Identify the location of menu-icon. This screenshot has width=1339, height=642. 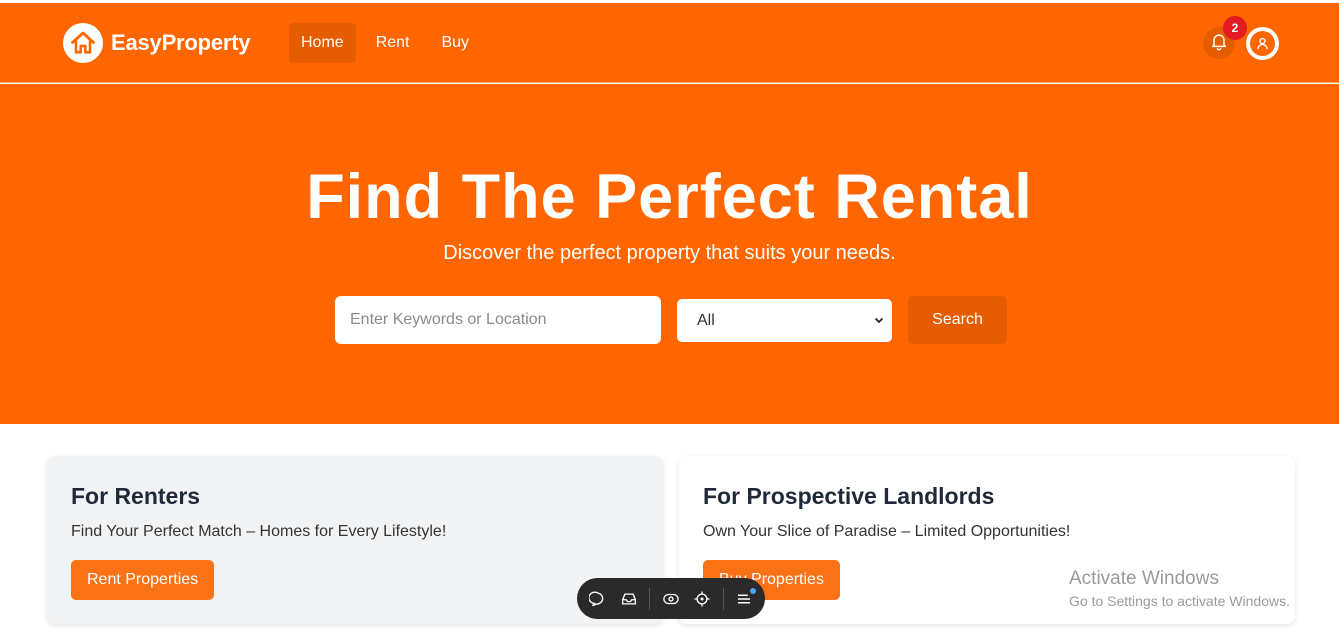
(745, 598).